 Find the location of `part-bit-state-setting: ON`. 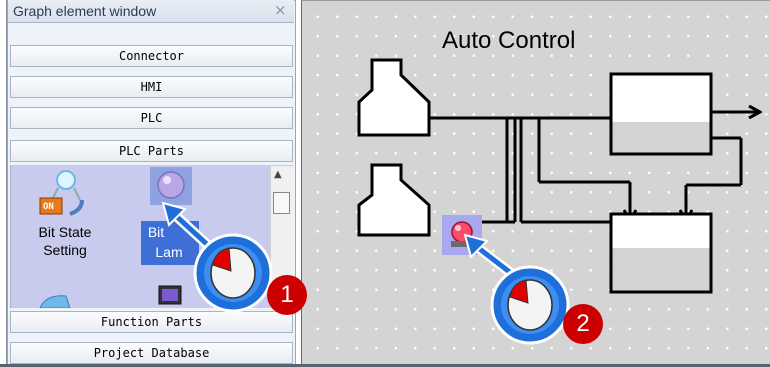

part-bit-state-setting: ON is located at coordinates (65, 195).